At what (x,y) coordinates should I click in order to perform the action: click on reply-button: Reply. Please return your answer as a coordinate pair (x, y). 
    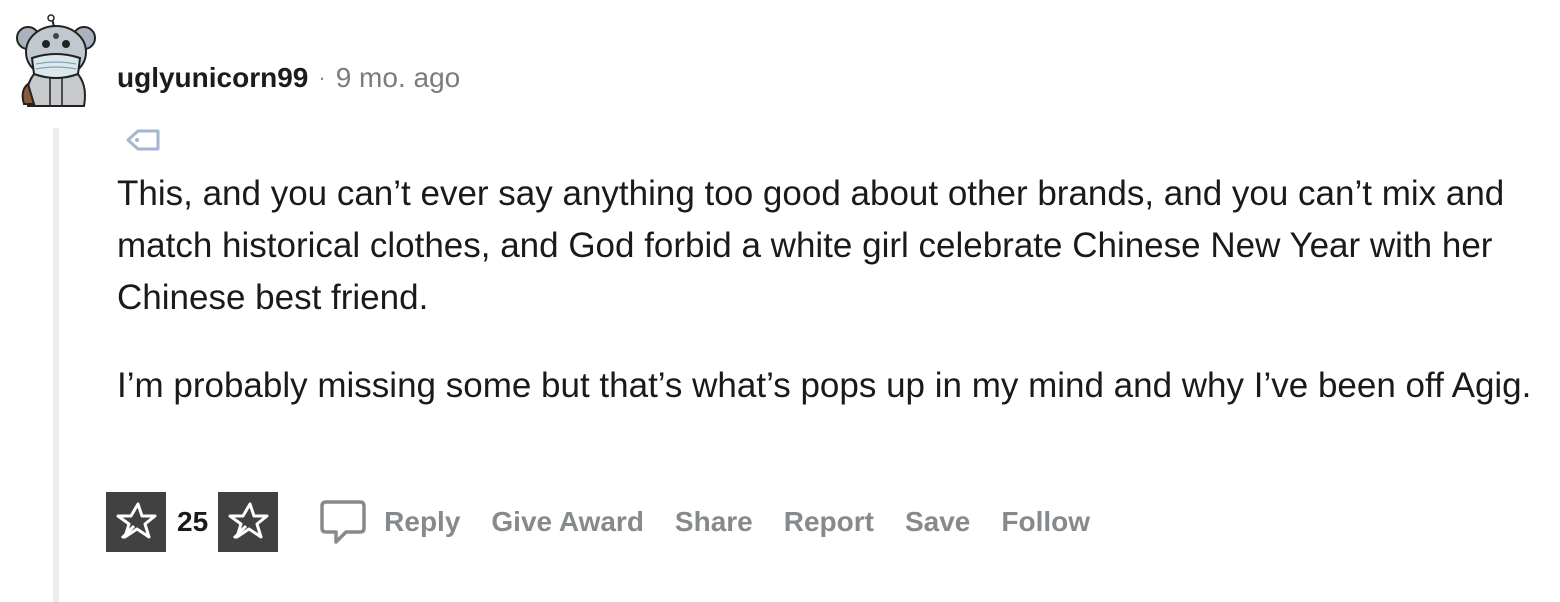
    Looking at the image, I should click on (422, 522).